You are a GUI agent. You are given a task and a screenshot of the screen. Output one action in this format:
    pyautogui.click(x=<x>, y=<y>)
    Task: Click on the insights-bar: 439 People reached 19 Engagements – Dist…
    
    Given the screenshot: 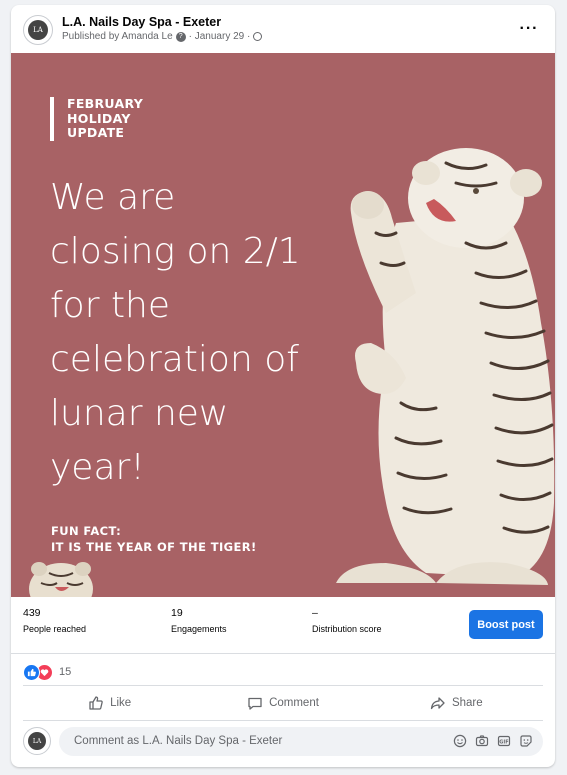 What is the action you would take?
    pyautogui.click(x=283, y=625)
    